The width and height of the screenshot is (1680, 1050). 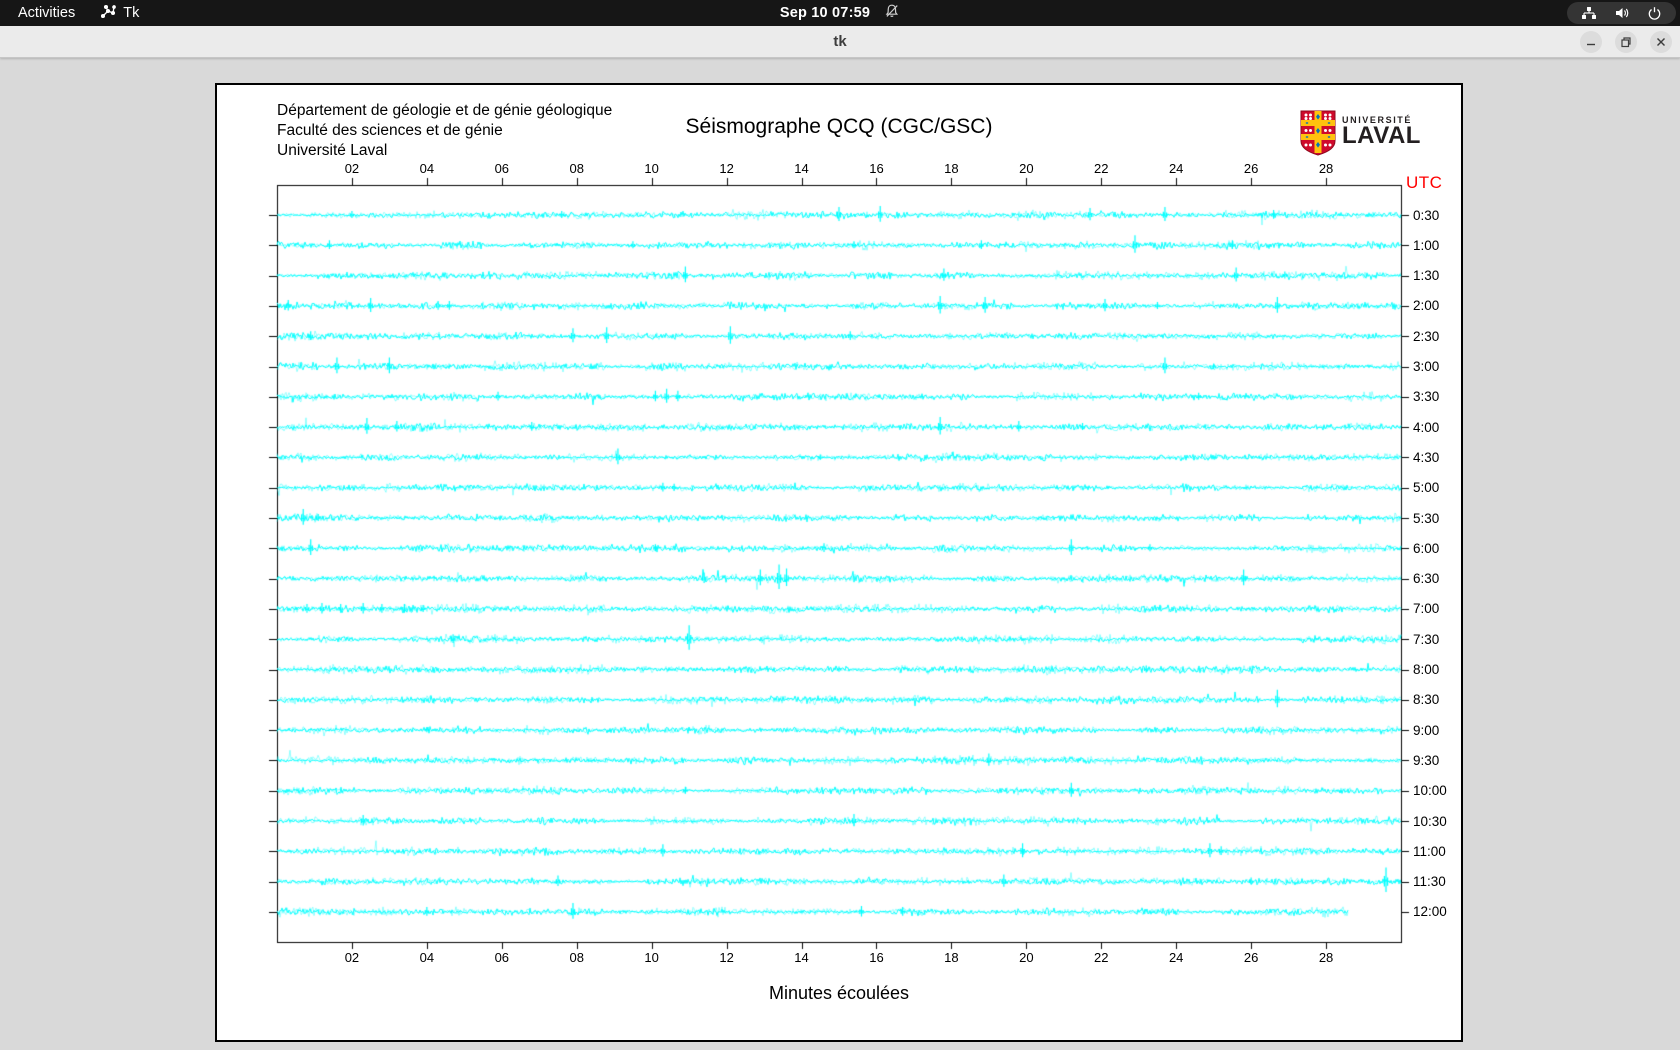 I want to click on row-time-label: 0:30, so click(x=1426, y=215).